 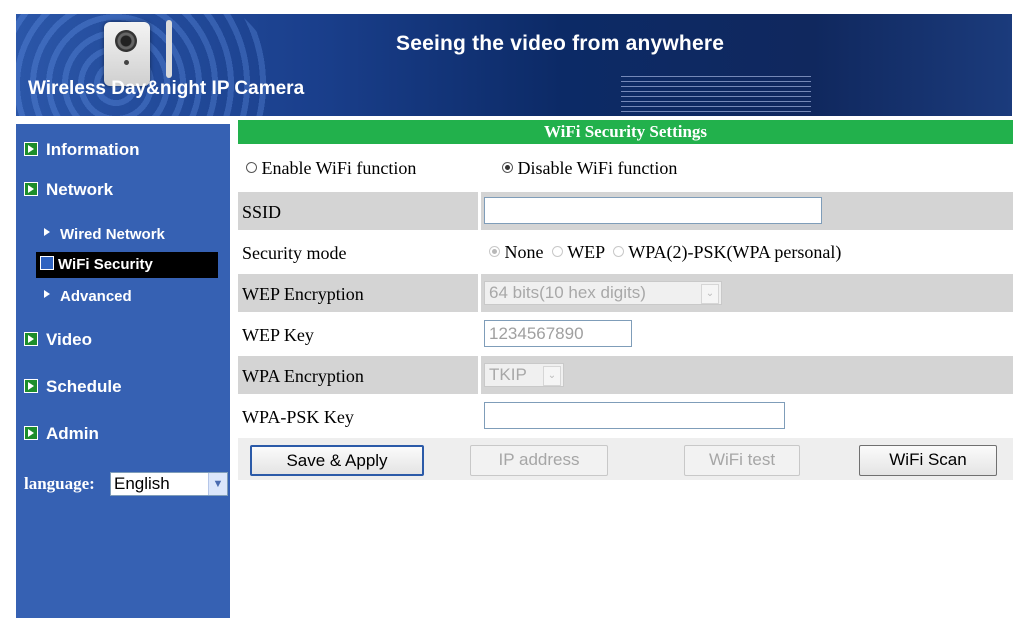 What do you see at coordinates (47, 263) in the screenshot?
I see `selected-bullet-icon` at bounding box center [47, 263].